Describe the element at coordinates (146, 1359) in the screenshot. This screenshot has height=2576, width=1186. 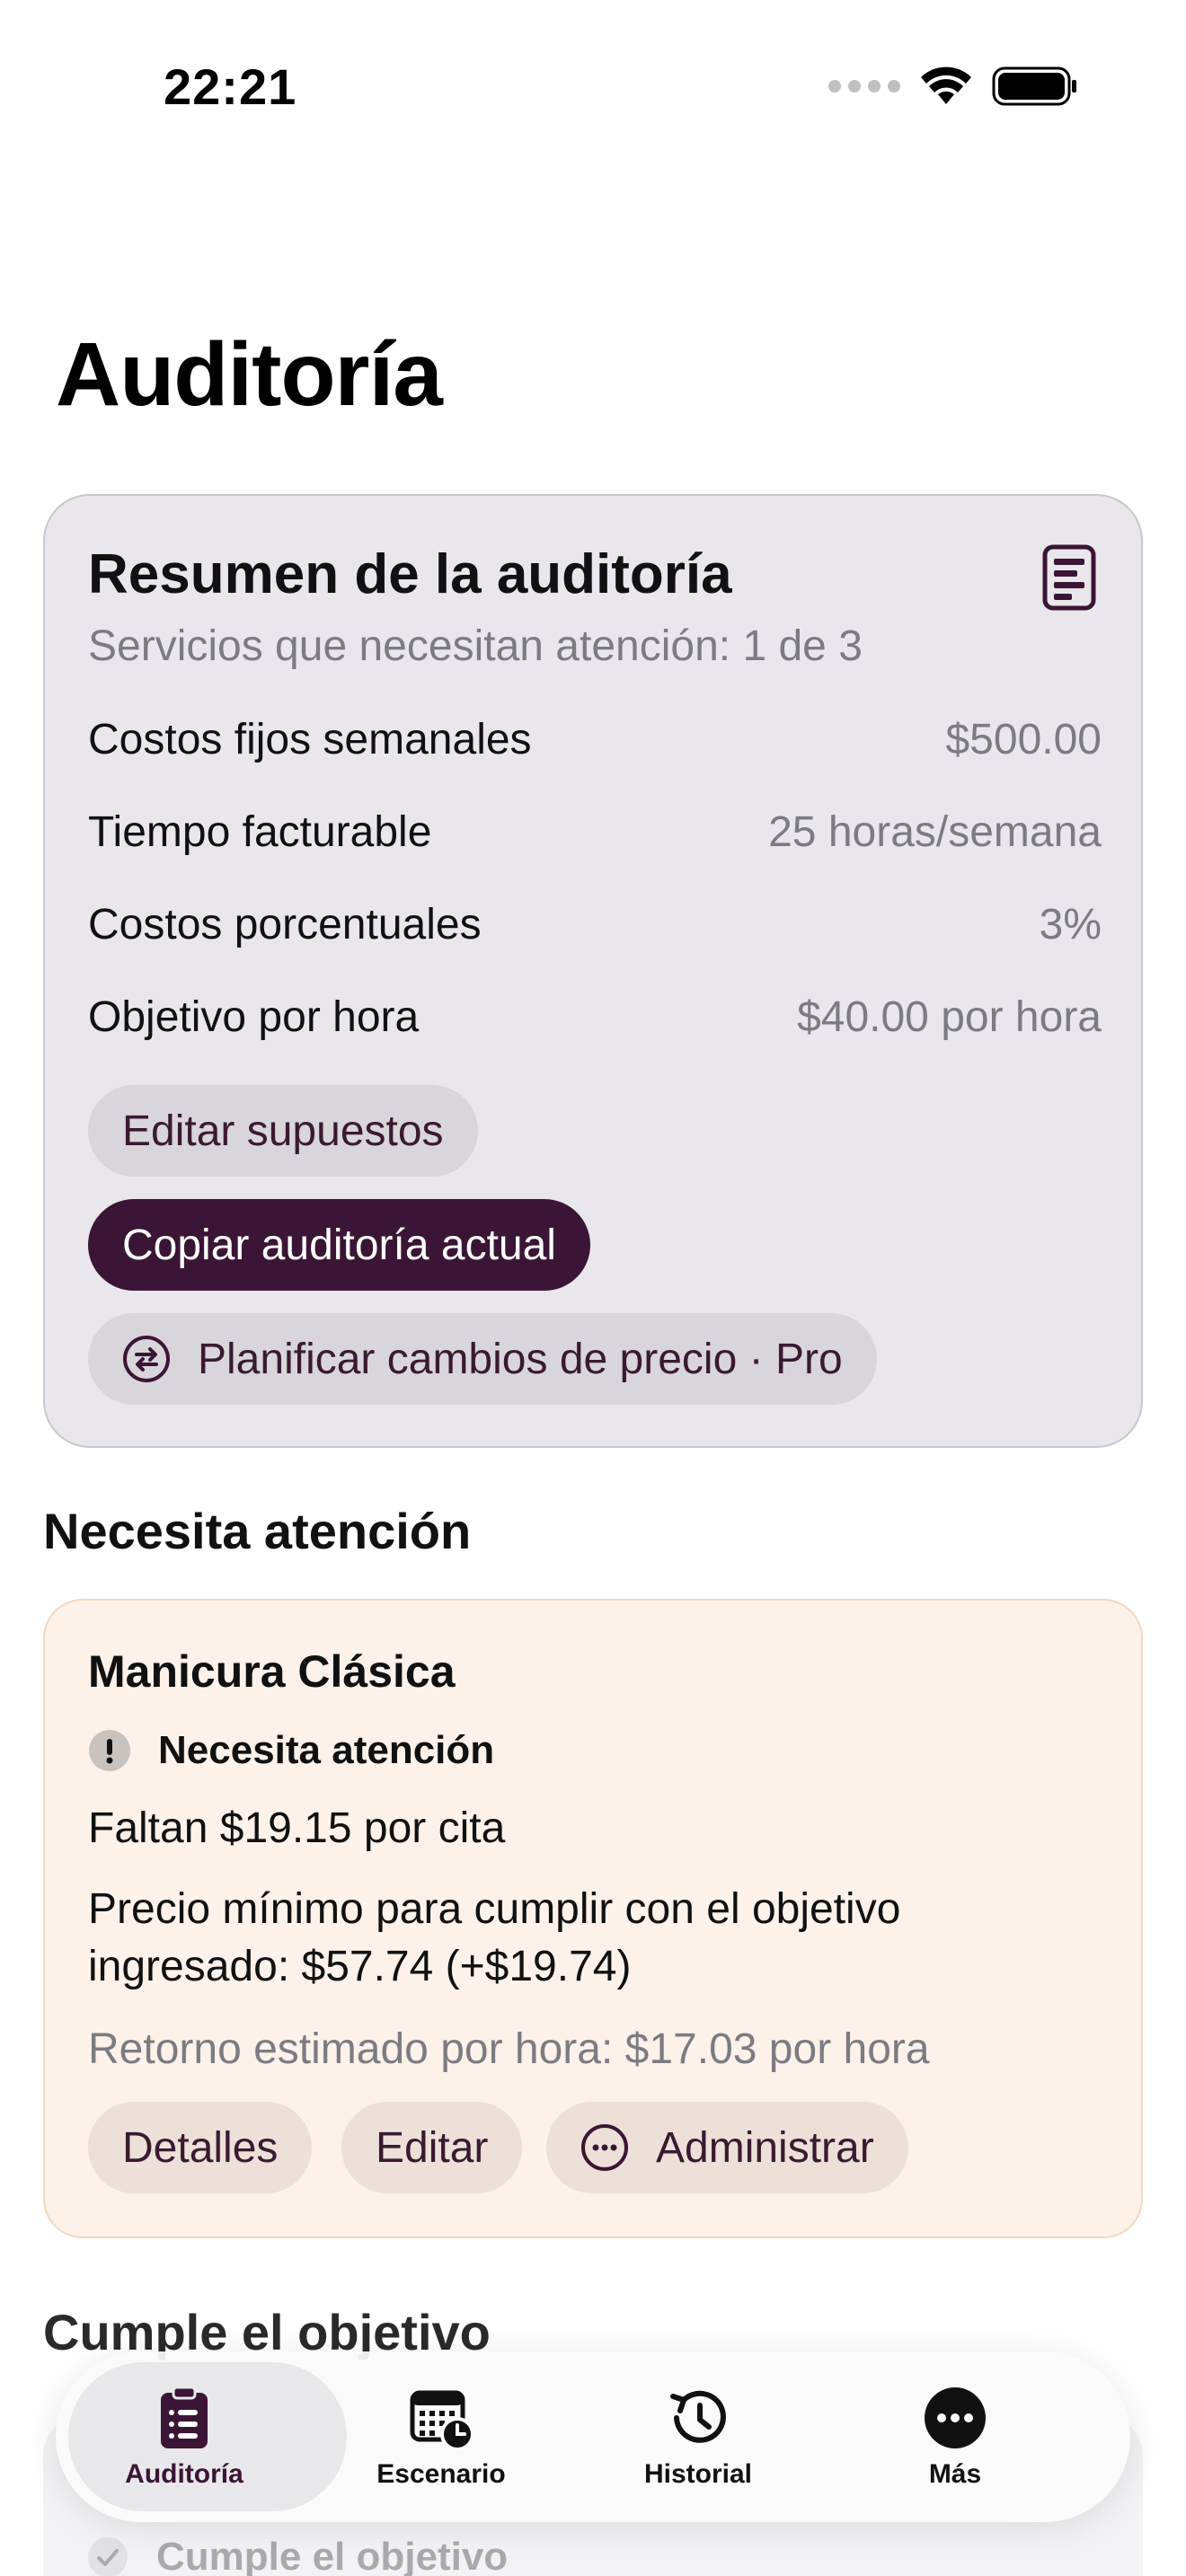
I see `price-exchange-icon` at that location.